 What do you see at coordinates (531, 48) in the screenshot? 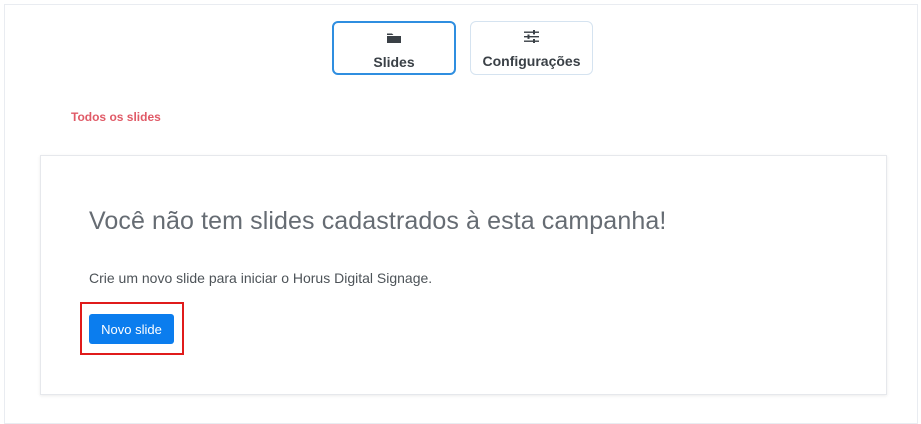
I see `tab-configuracoes: Configurações` at bounding box center [531, 48].